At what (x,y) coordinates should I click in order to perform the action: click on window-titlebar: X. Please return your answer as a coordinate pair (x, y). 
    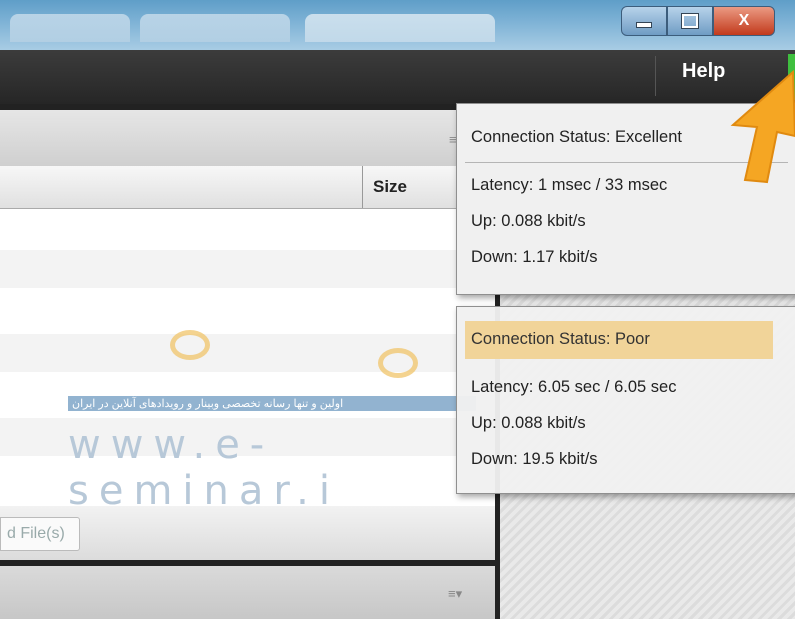
    Looking at the image, I should click on (397, 25).